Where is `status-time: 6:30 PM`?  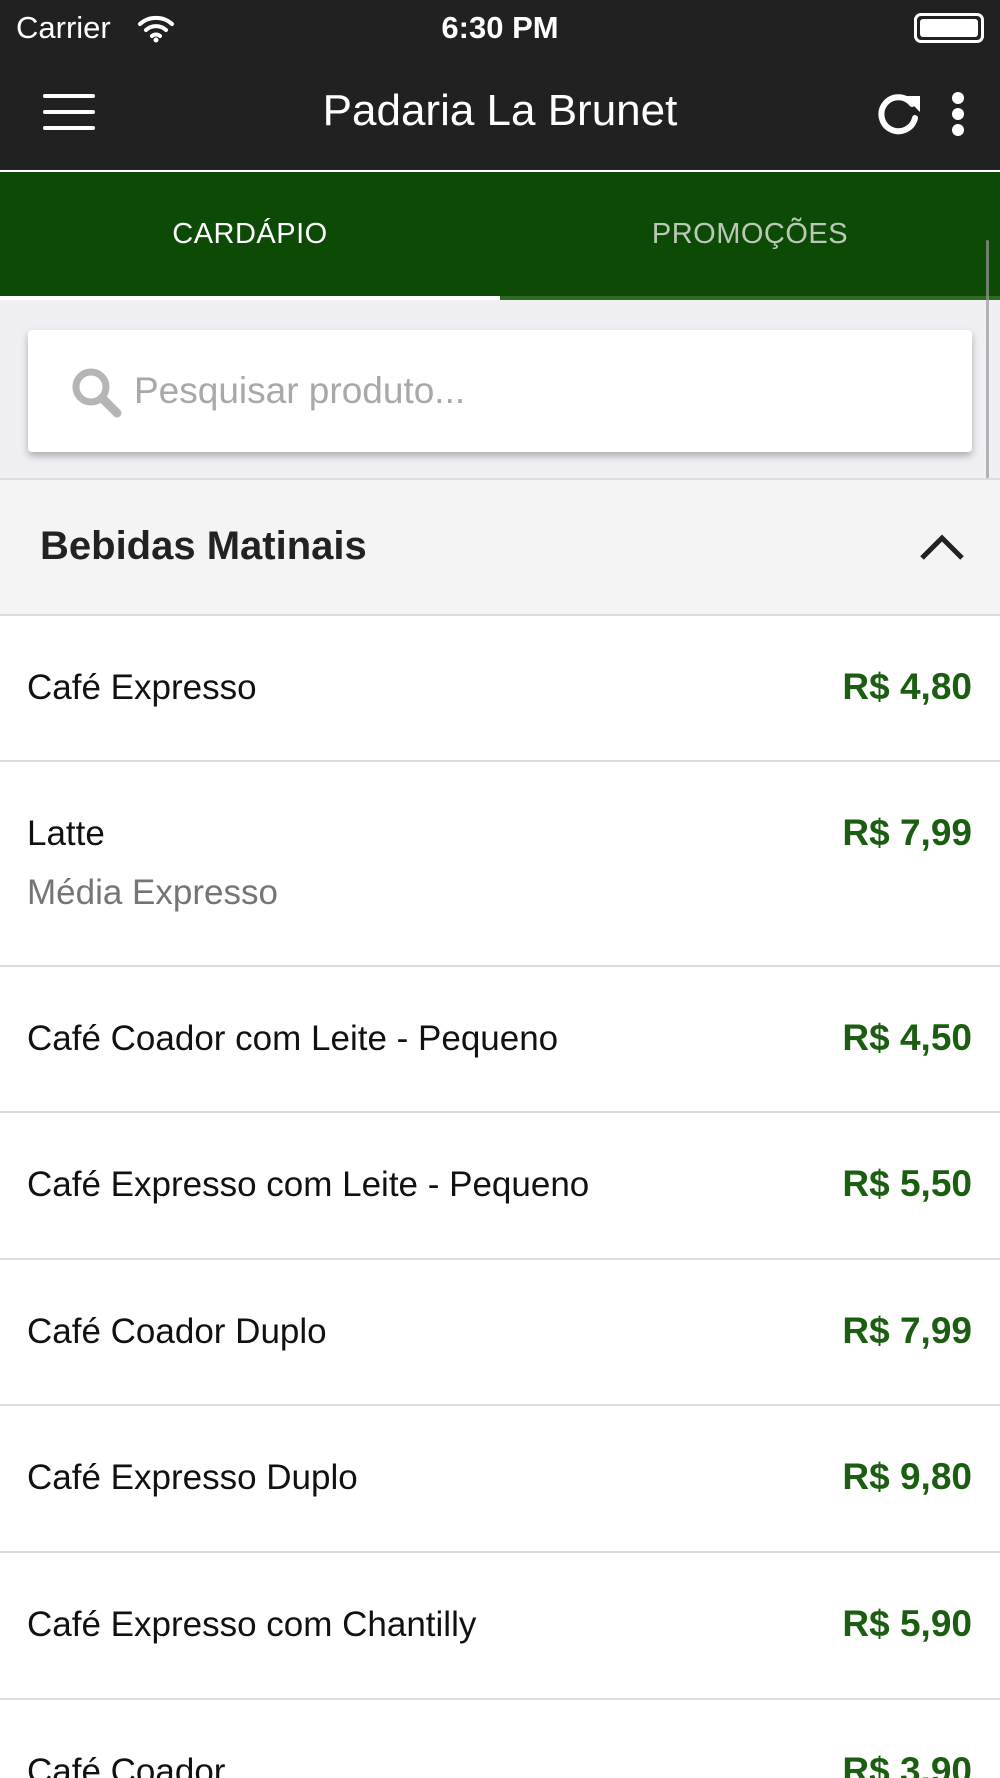 status-time: 6:30 PM is located at coordinates (500, 27).